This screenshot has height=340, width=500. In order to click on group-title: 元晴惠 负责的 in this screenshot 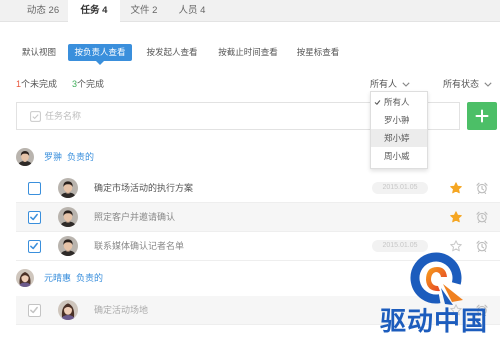, I will do `click(73, 278)`.